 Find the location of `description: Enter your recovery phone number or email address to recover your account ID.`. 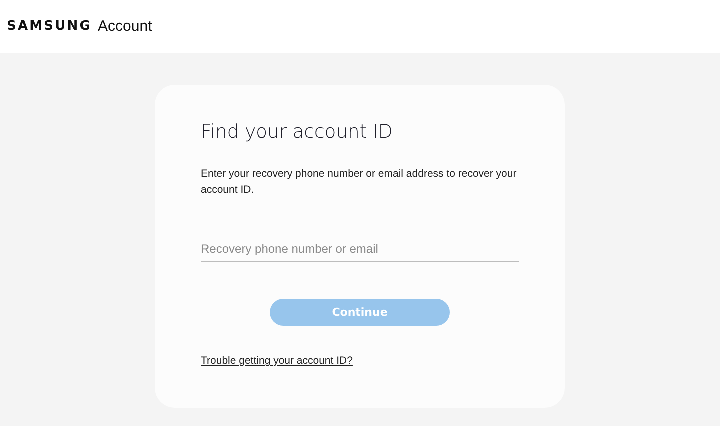

description: Enter your recovery phone number or email address to recover your account ID. is located at coordinates (359, 182).